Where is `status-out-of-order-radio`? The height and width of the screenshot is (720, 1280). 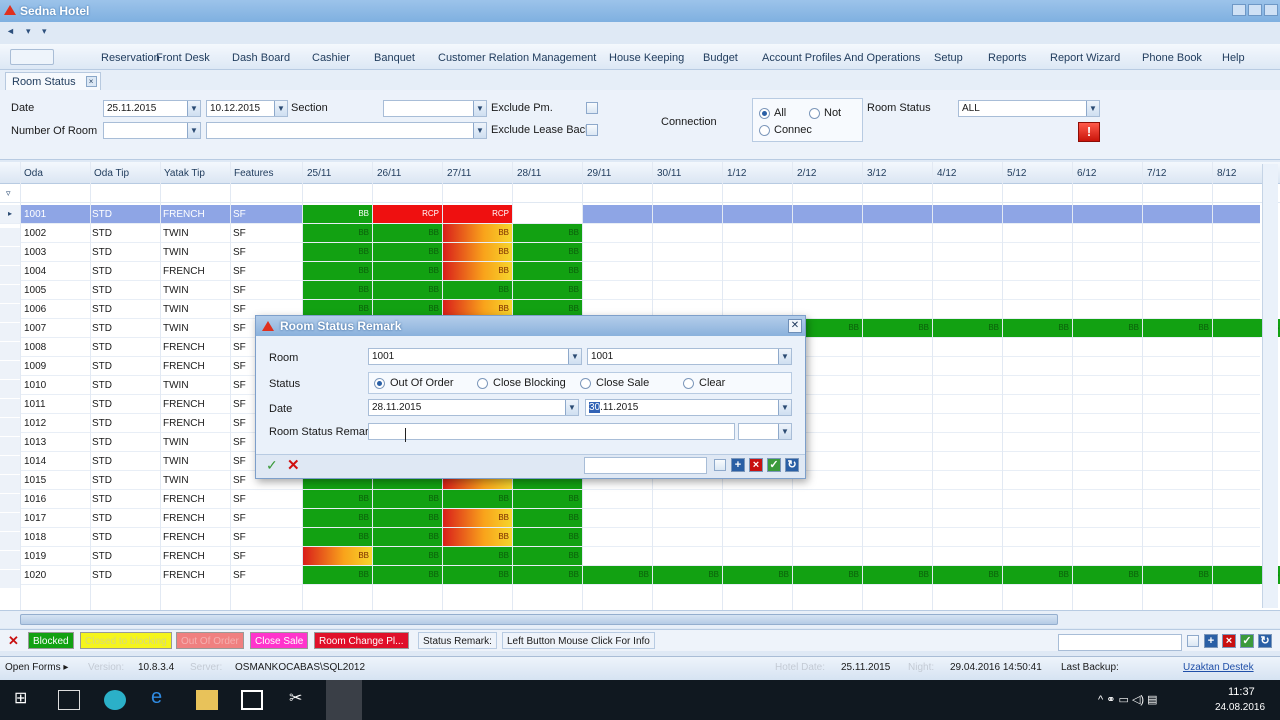 status-out-of-order-radio is located at coordinates (379, 383).